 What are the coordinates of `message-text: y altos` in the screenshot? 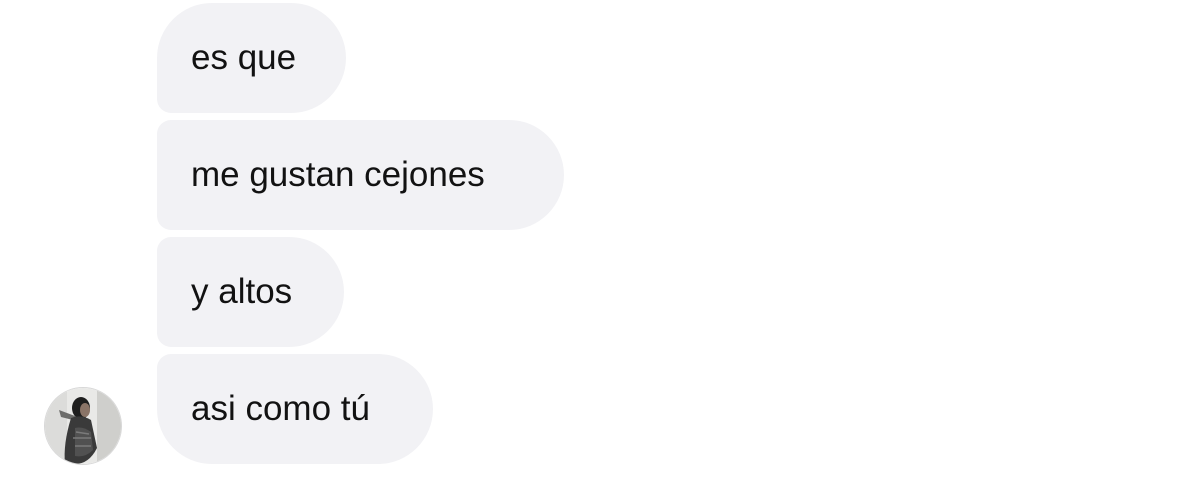 It's located at (242, 291).